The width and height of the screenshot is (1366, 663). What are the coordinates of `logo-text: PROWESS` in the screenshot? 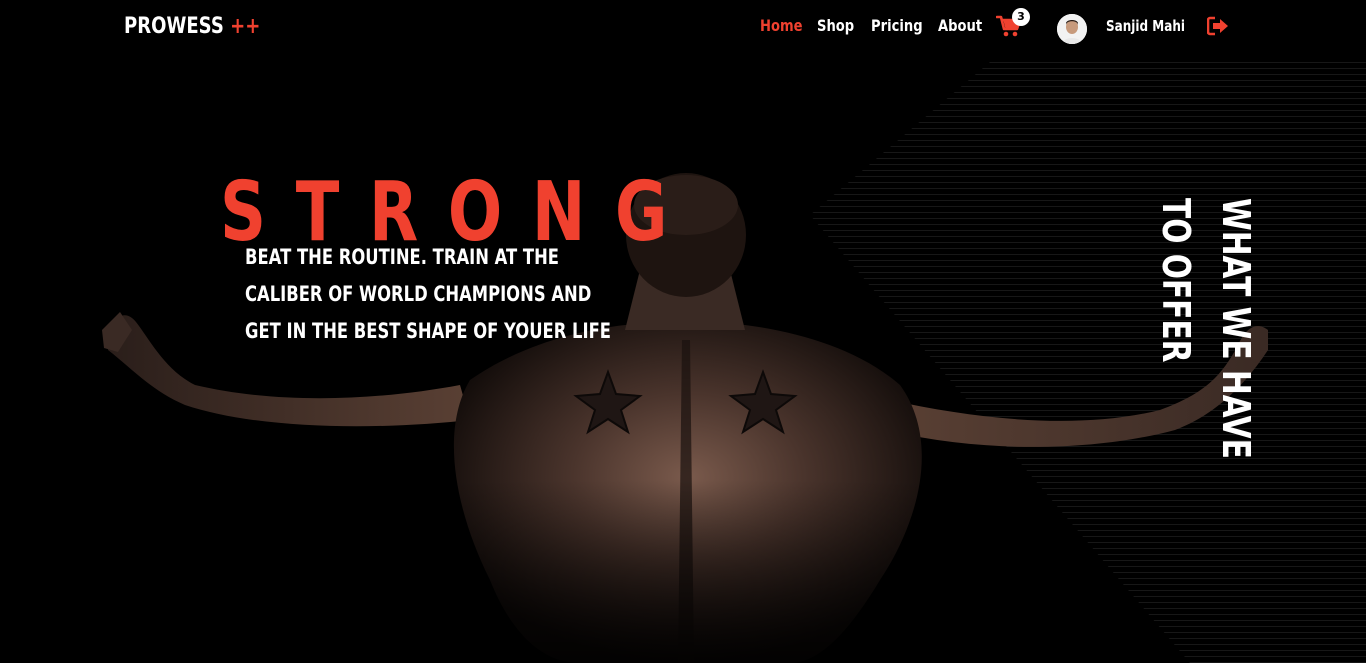 It's located at (174, 26).